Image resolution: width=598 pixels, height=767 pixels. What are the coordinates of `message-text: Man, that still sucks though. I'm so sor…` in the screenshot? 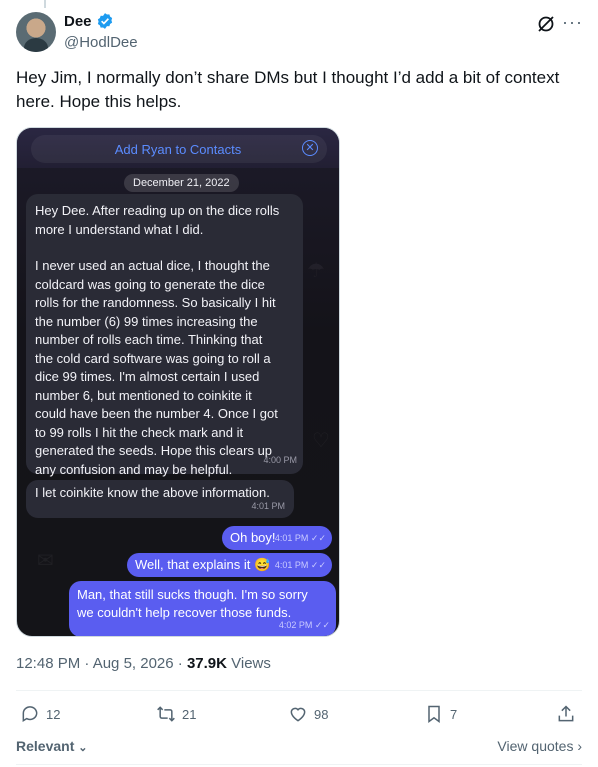 It's located at (192, 603).